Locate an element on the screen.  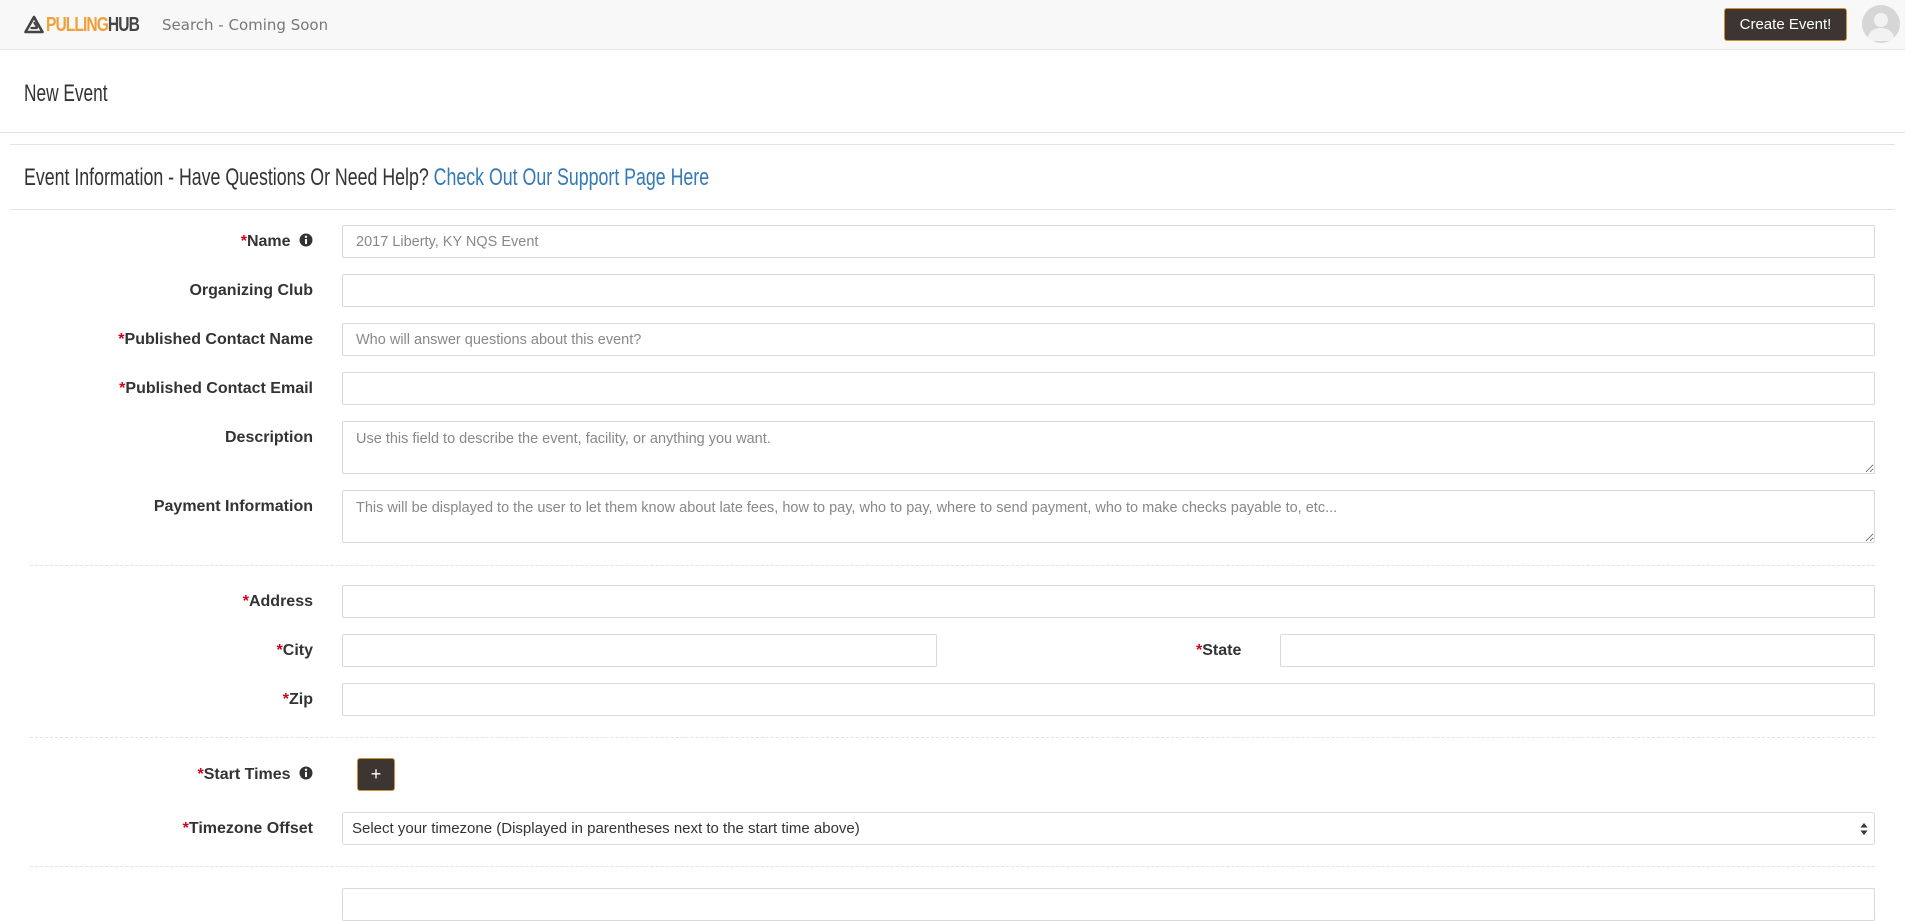
contact-email-label: *Published Contact Email is located at coordinates (216, 388).